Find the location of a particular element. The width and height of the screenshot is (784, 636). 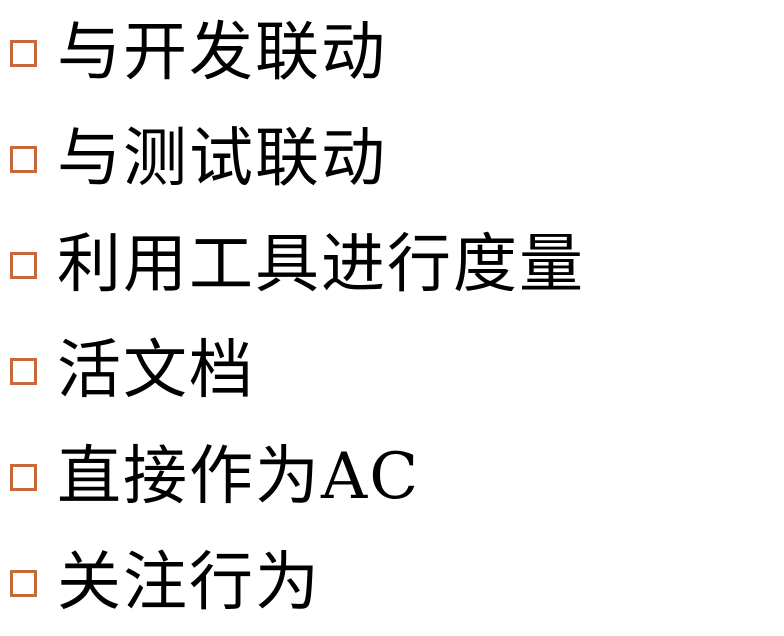

bullet-item: 与测试联动 is located at coordinates (297, 159).